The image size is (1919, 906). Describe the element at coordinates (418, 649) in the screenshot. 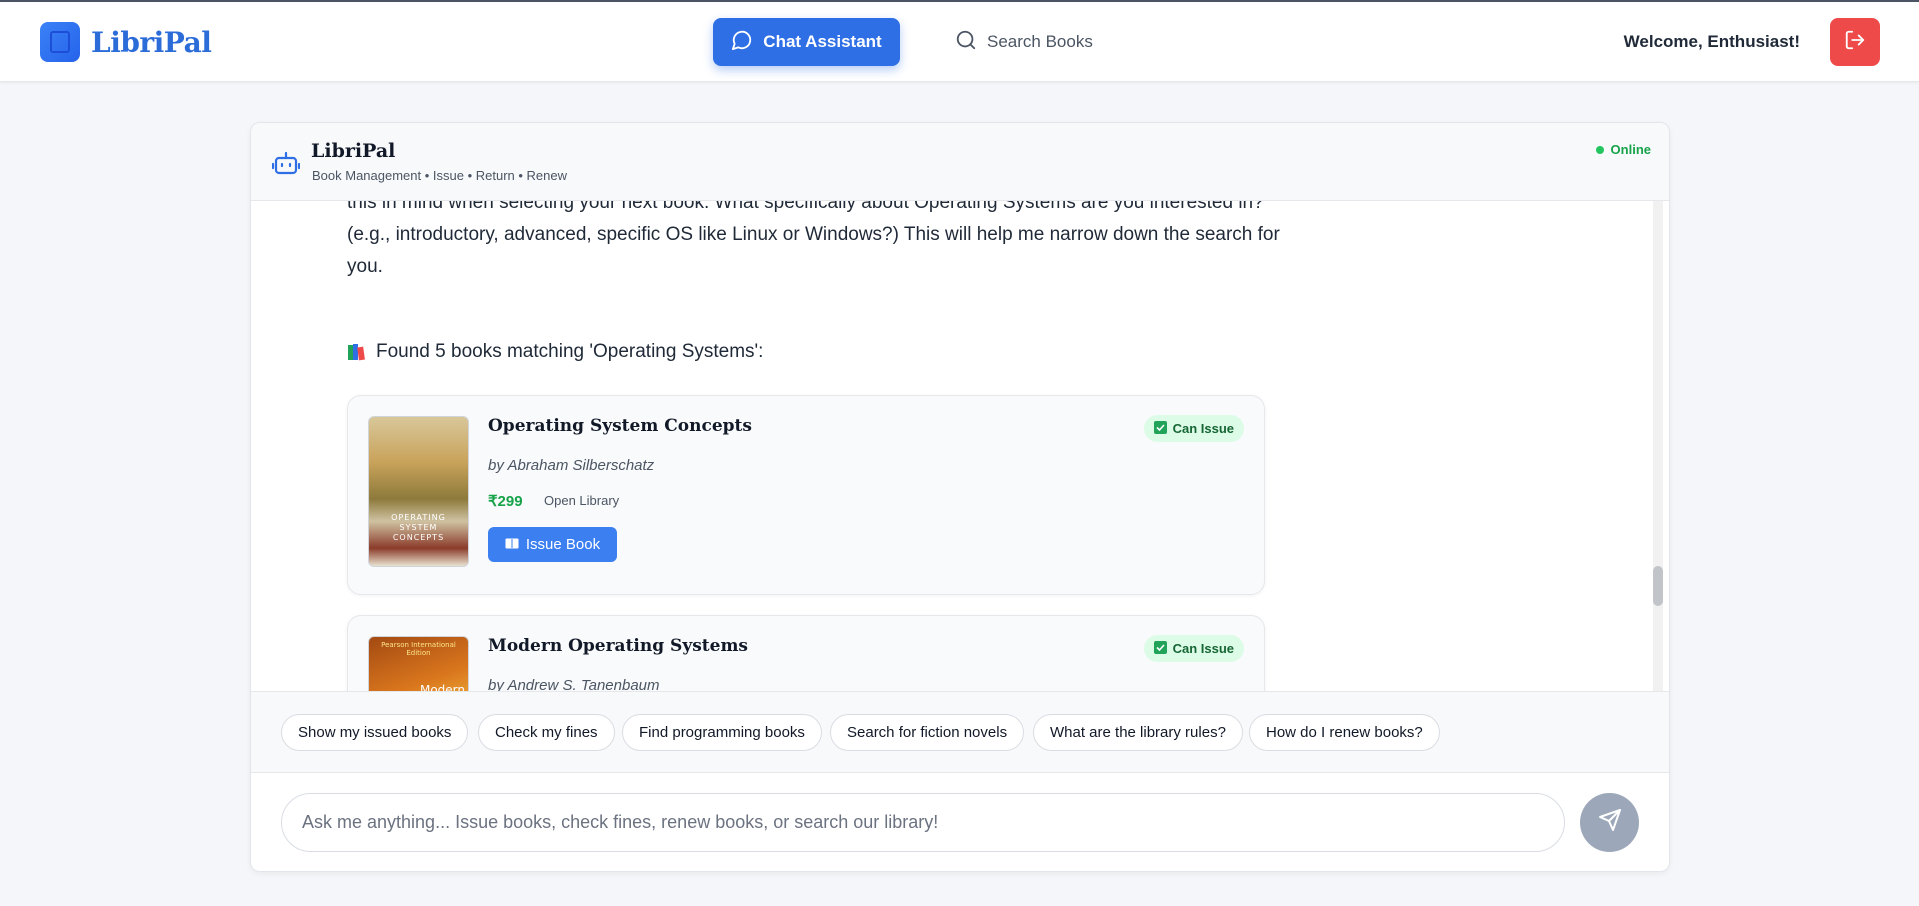

I see `cover-badge-text: Pearson International Edition` at that location.